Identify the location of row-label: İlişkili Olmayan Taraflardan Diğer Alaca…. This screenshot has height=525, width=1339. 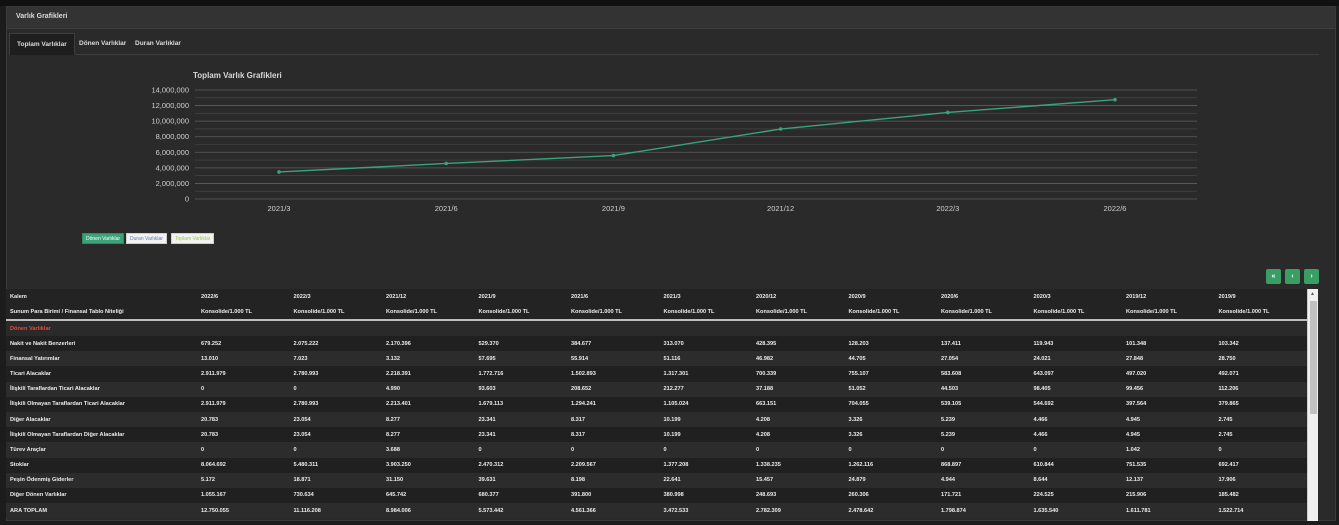
(101, 435).